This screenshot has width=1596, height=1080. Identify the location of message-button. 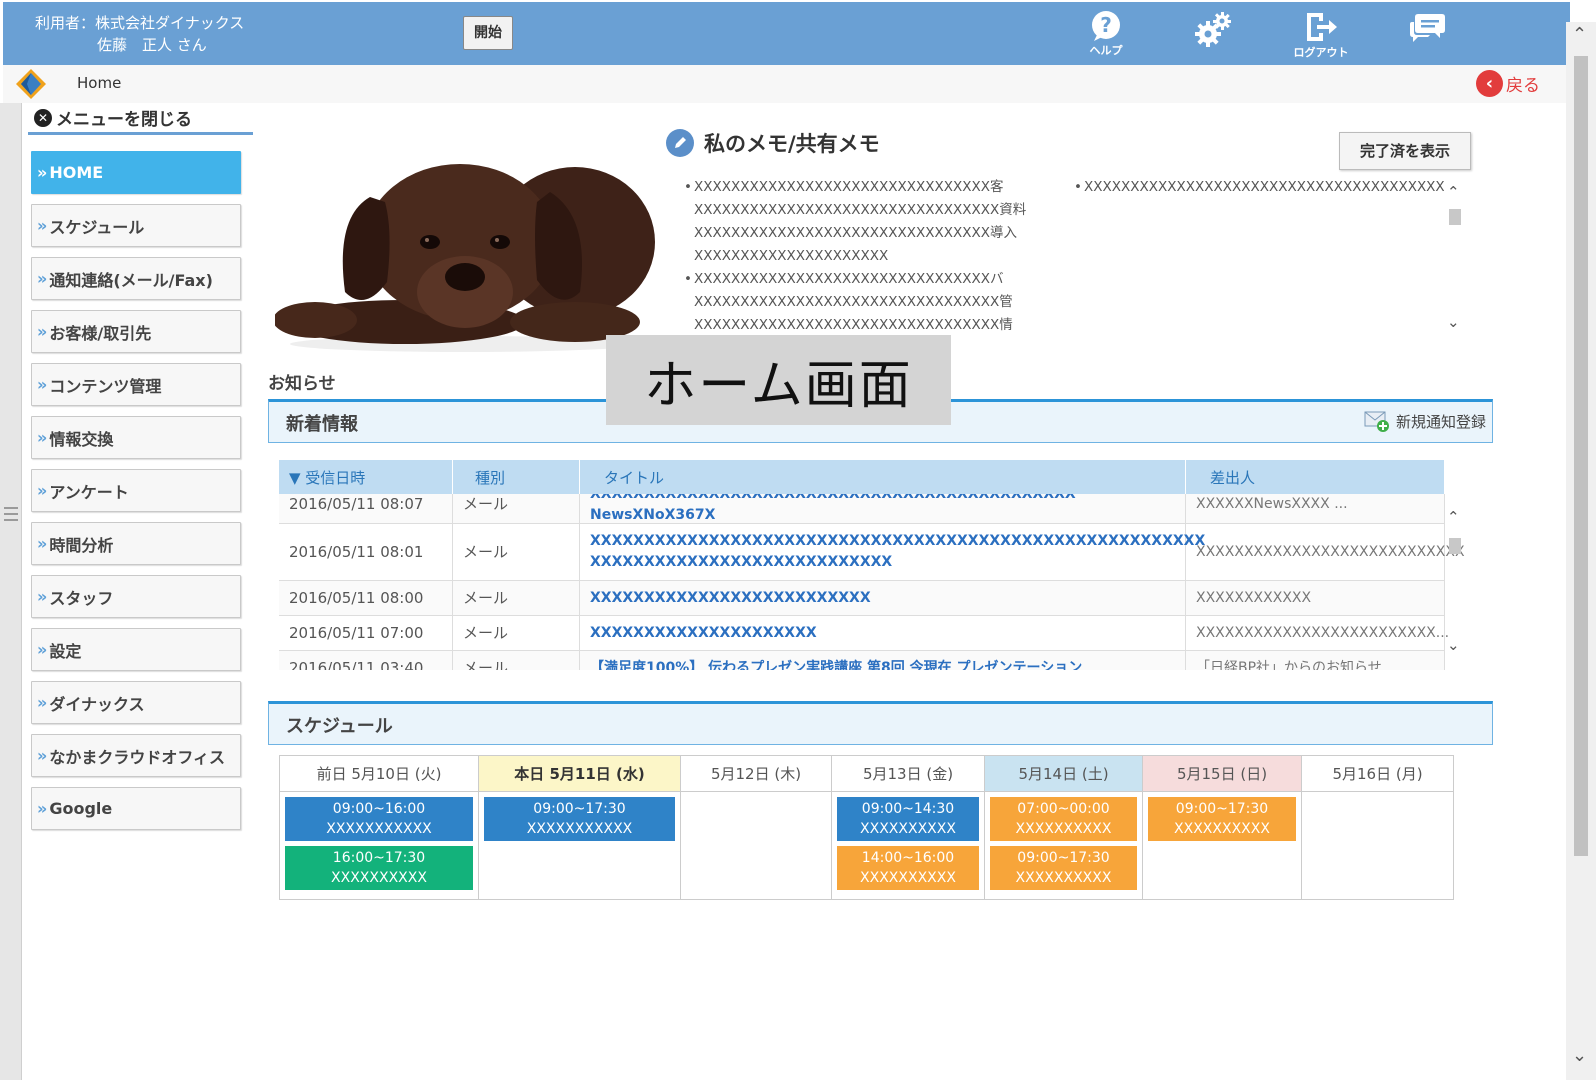
(1428, 35).